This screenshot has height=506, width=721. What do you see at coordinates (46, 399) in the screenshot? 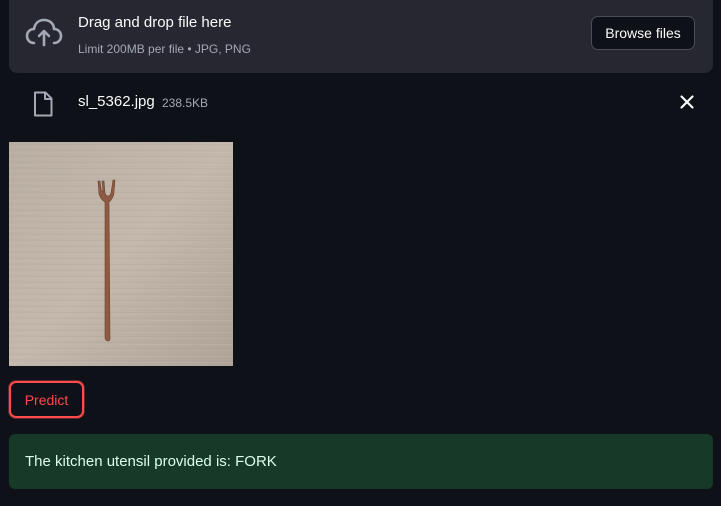
I see `predict-button: Predict` at bounding box center [46, 399].